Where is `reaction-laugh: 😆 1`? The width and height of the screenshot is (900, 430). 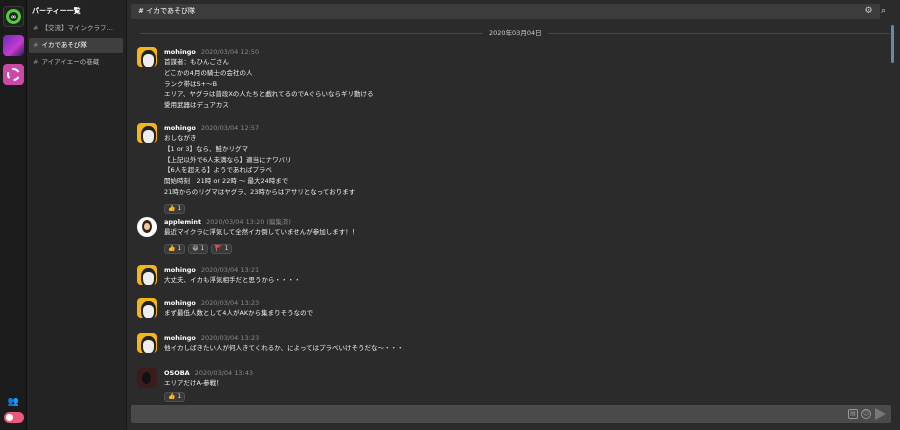 reaction-laugh: 😆 1 is located at coordinates (198, 248).